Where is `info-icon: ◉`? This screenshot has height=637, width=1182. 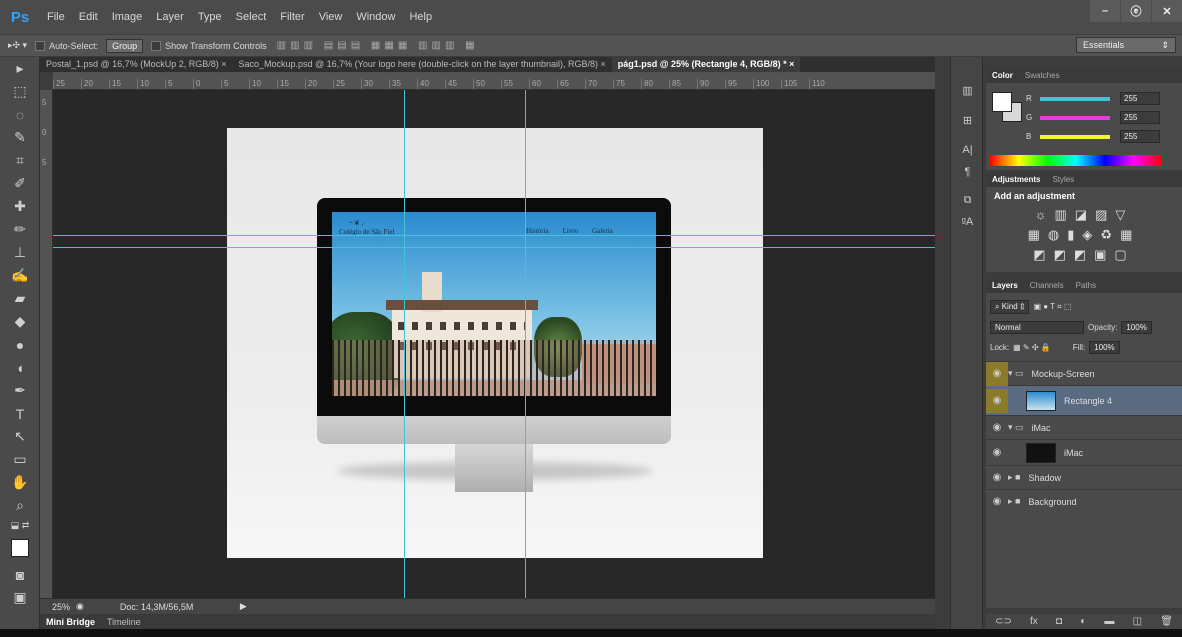
info-icon: ◉ is located at coordinates (80, 606).